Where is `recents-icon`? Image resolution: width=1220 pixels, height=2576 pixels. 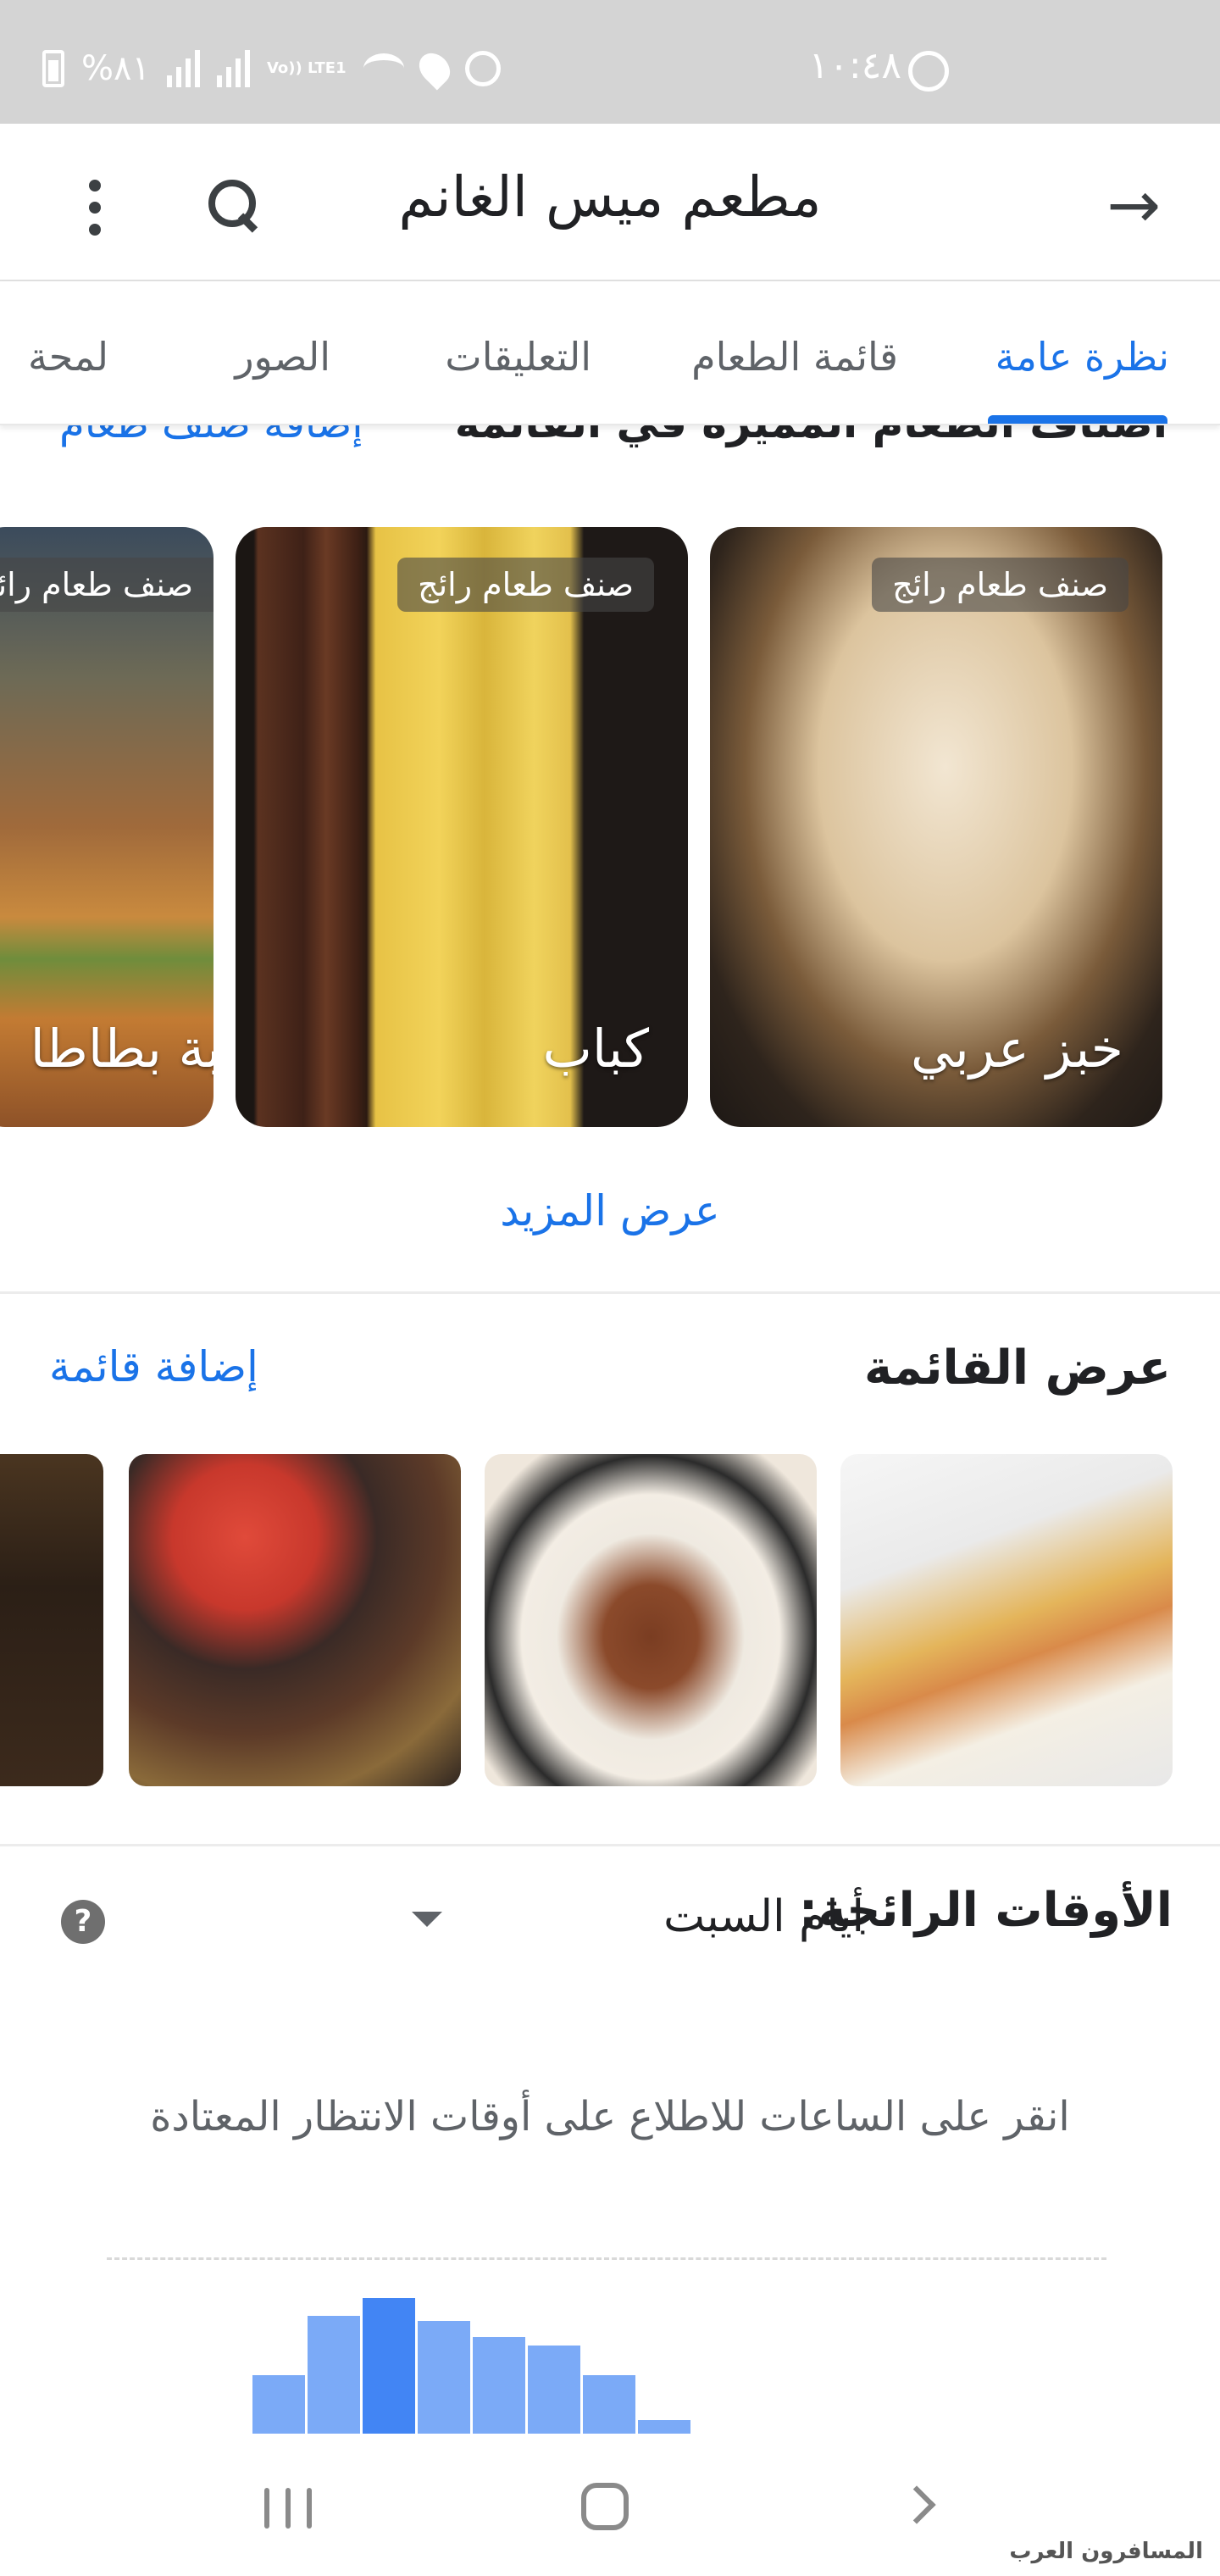
recents-icon is located at coordinates (288, 2508).